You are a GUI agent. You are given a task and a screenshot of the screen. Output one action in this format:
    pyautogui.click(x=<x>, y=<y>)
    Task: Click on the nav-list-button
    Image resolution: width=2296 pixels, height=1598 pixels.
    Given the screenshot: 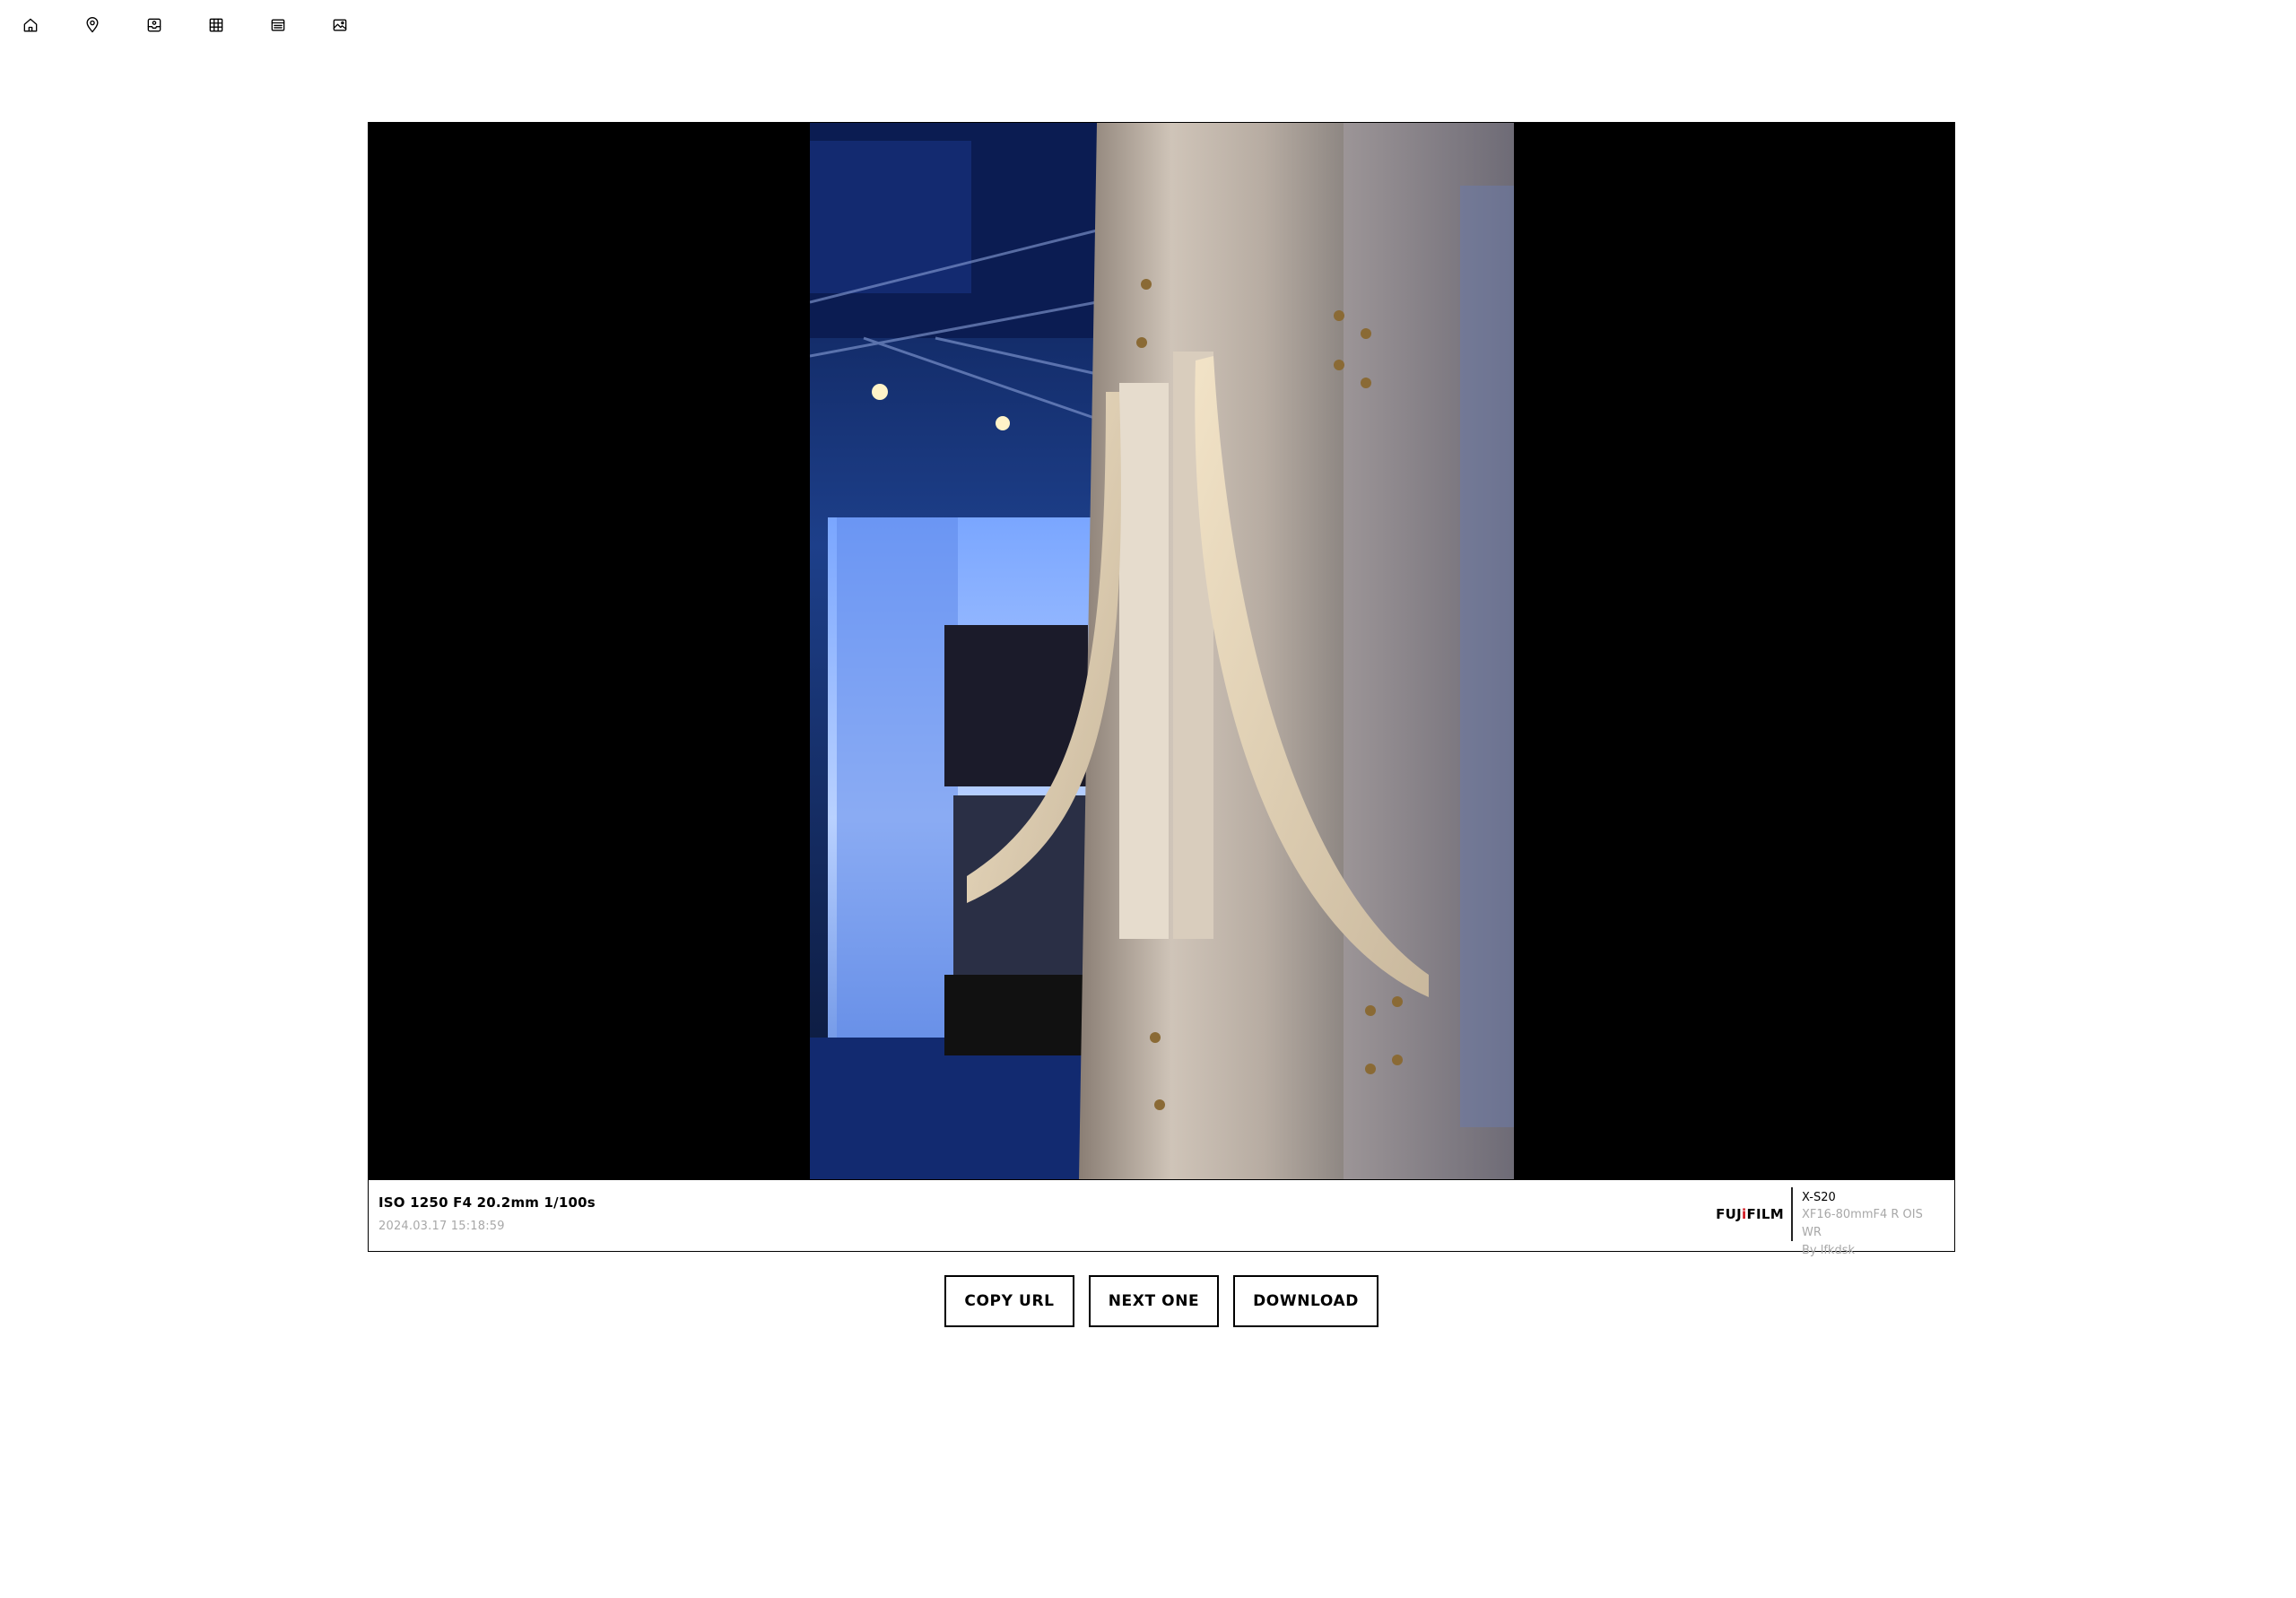 What is the action you would take?
    pyautogui.click(x=278, y=25)
    